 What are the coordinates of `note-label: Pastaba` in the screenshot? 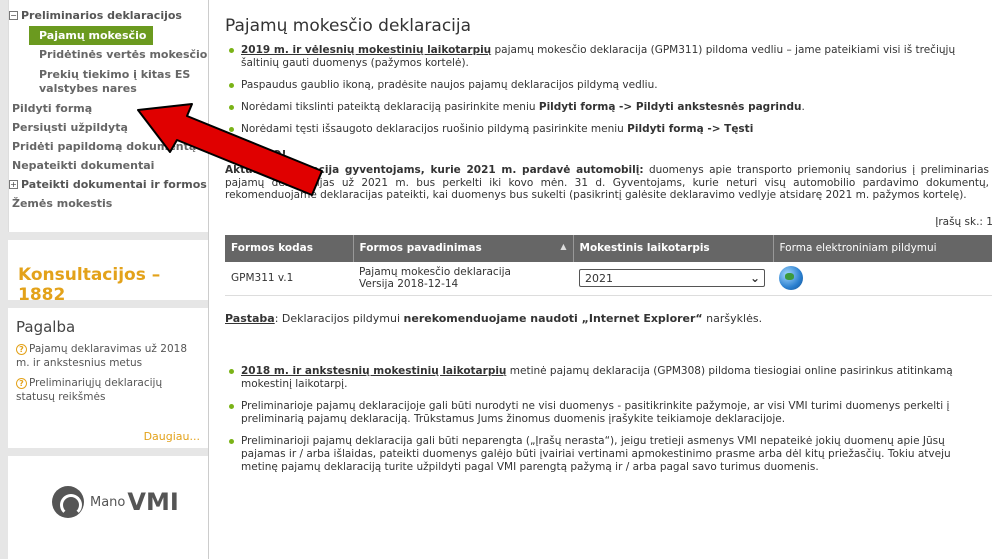 It's located at (250, 318).